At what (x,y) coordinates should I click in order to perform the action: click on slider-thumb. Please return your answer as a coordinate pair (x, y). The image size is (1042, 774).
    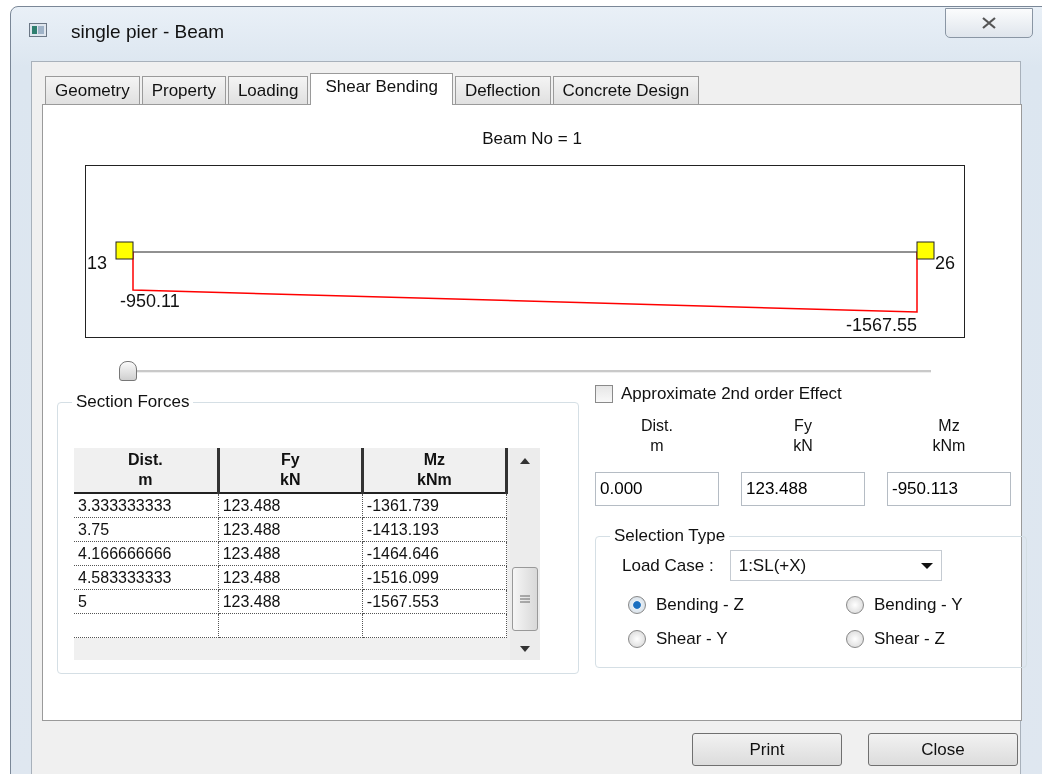
    Looking at the image, I should click on (128, 371).